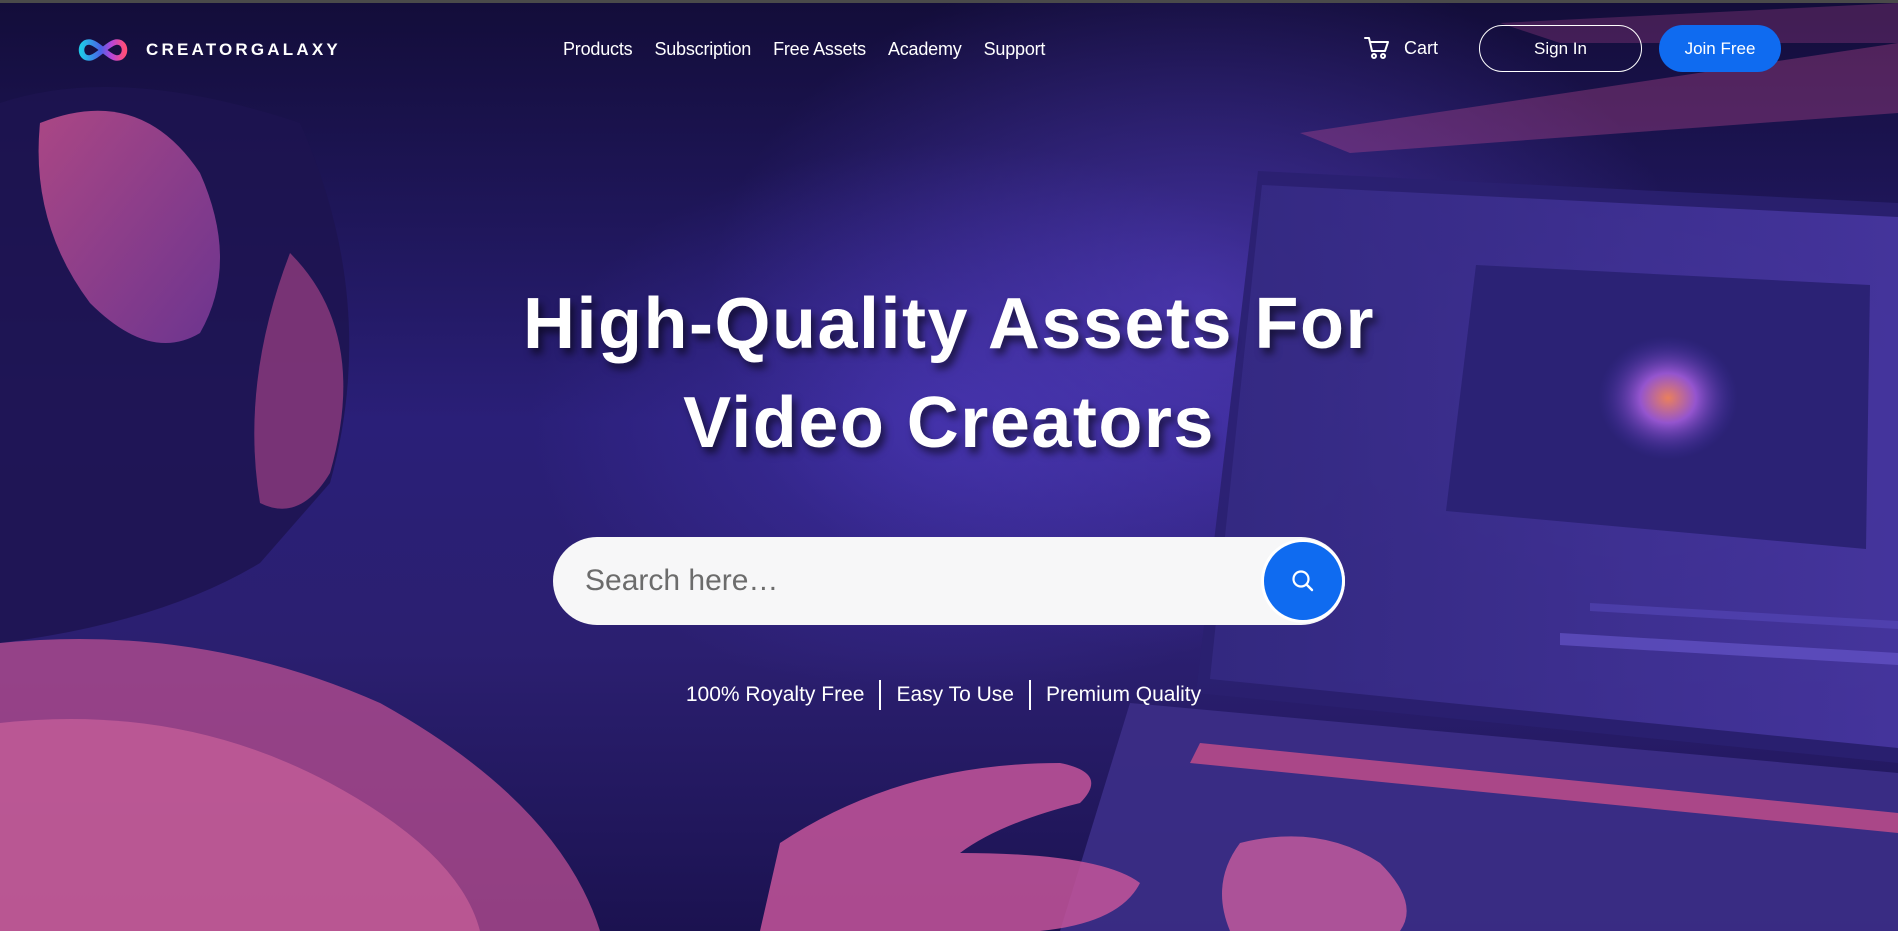  I want to click on nav-item-support: Support, so click(1015, 49).